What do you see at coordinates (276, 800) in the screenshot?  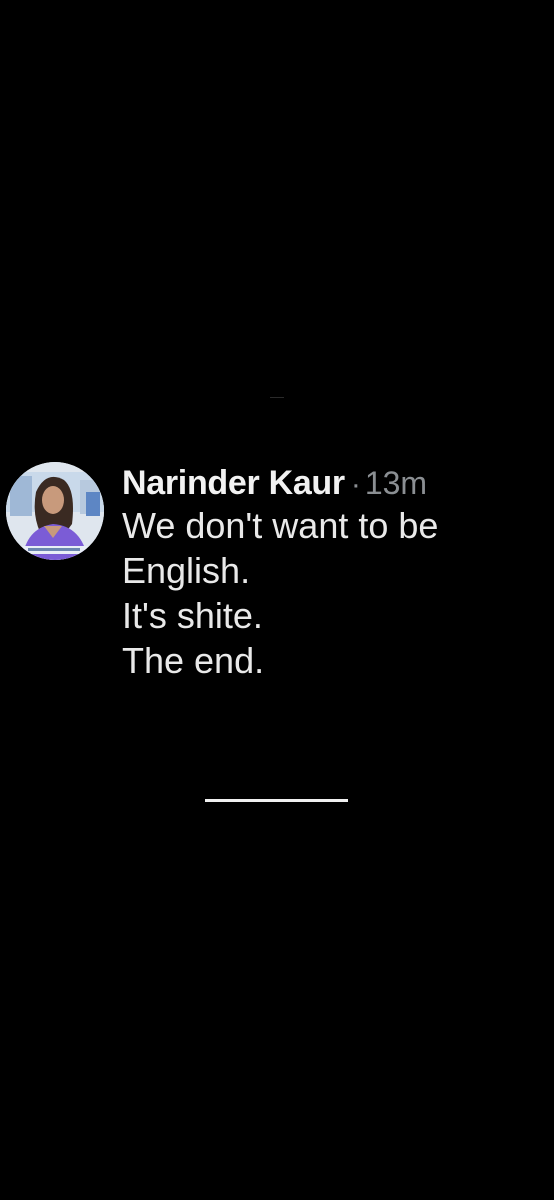 I see `divider` at bounding box center [276, 800].